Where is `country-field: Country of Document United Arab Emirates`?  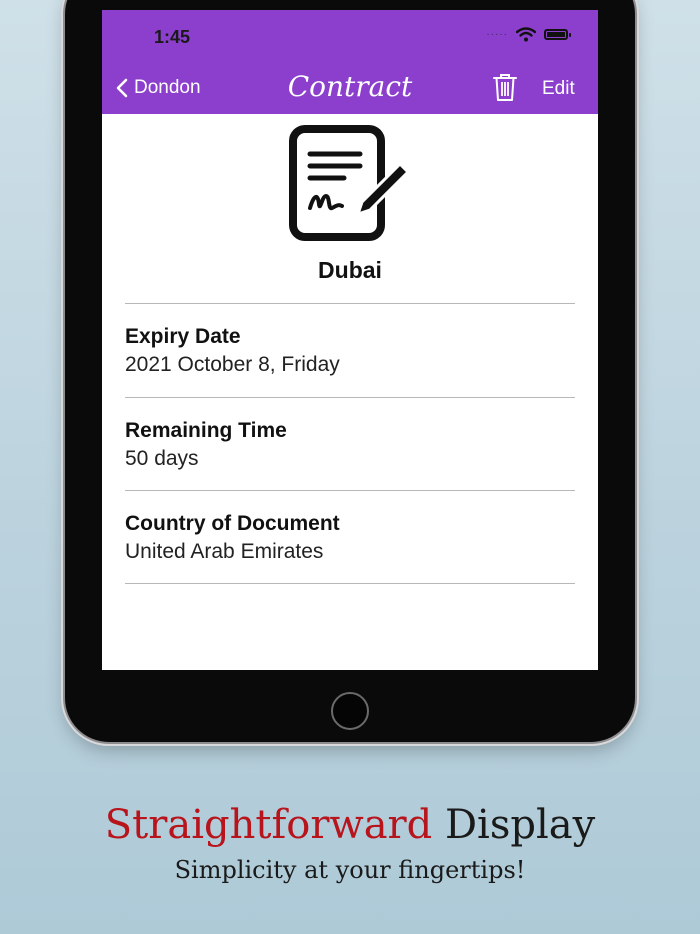
country-field: Country of Document United Arab Emirates is located at coordinates (350, 538).